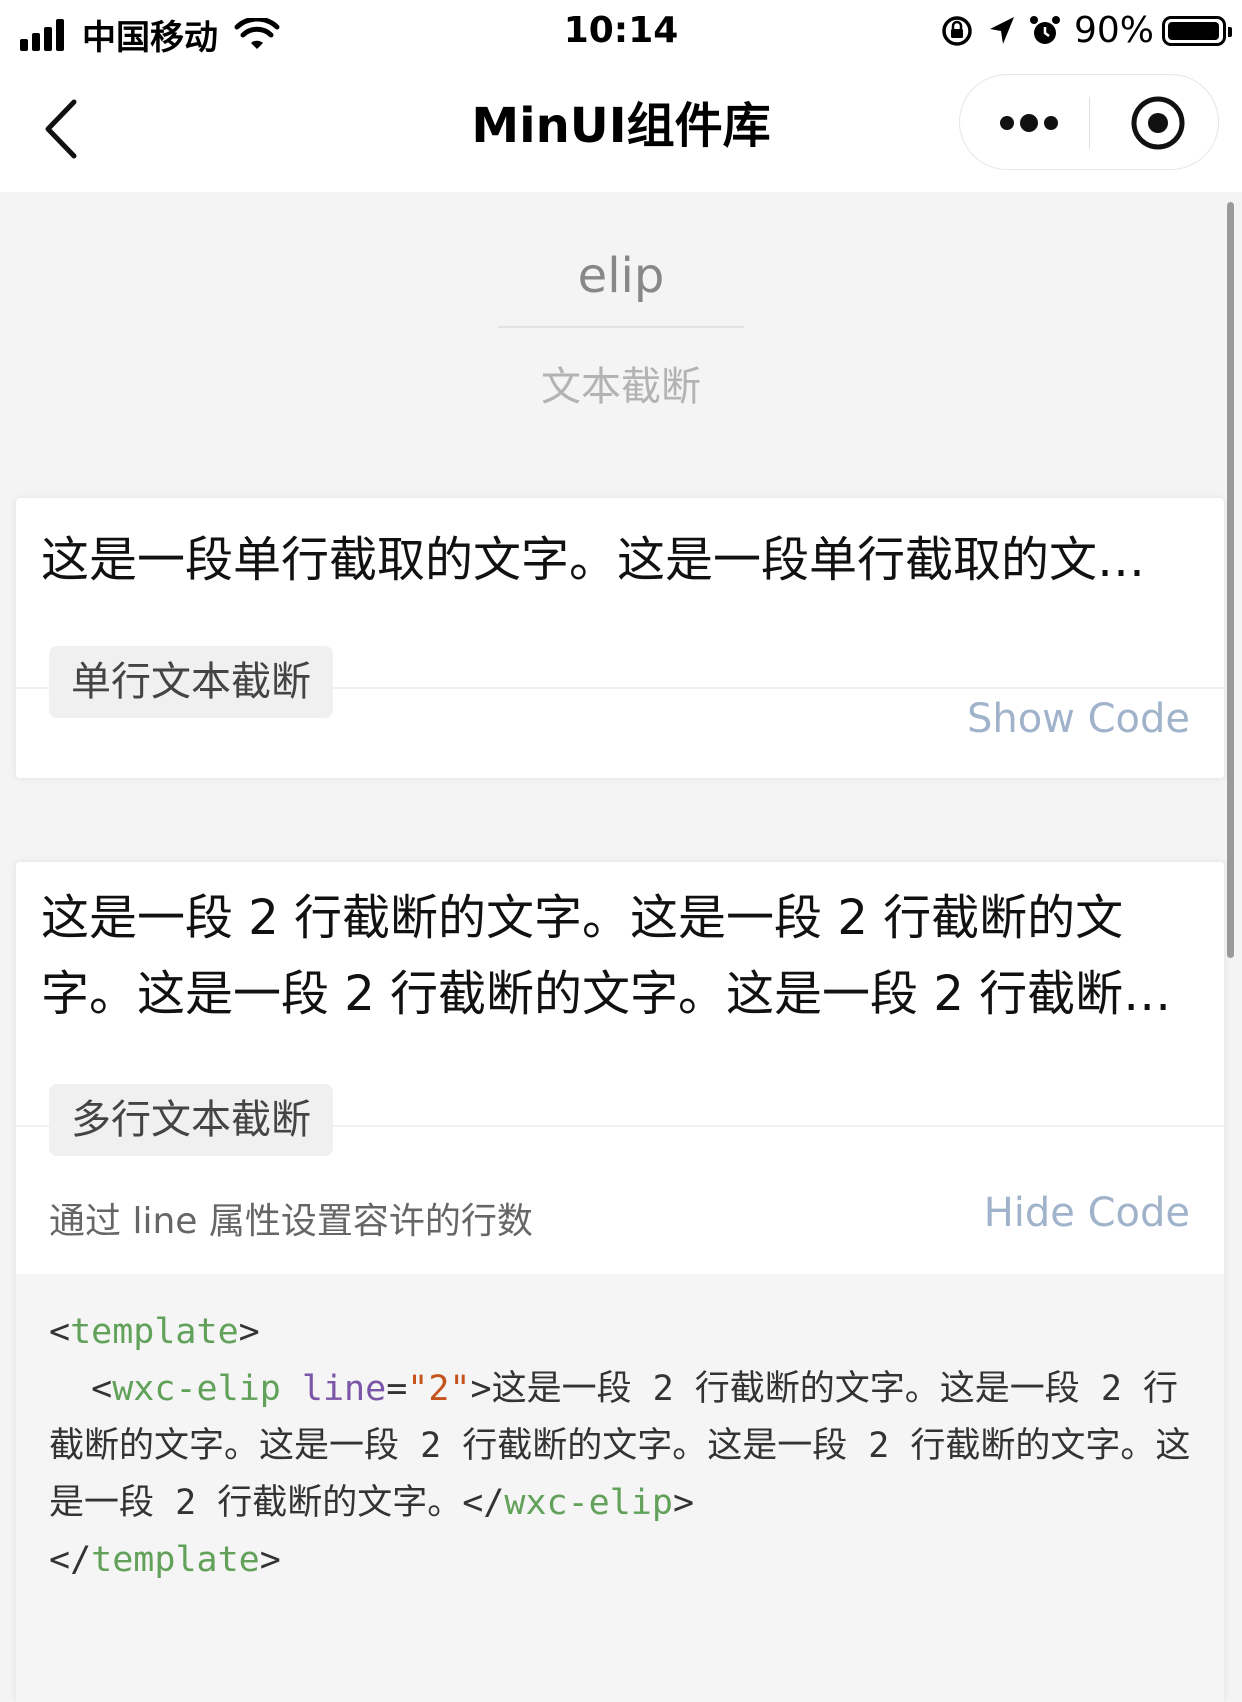  What do you see at coordinates (621, 330) in the screenshot?
I see `component-header: elip 文本截断` at bounding box center [621, 330].